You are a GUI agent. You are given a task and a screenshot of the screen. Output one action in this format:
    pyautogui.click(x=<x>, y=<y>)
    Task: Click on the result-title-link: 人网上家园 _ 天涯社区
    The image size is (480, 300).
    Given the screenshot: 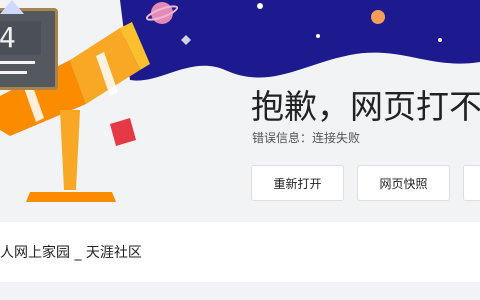 What is the action you would take?
    pyautogui.click(x=71, y=252)
    